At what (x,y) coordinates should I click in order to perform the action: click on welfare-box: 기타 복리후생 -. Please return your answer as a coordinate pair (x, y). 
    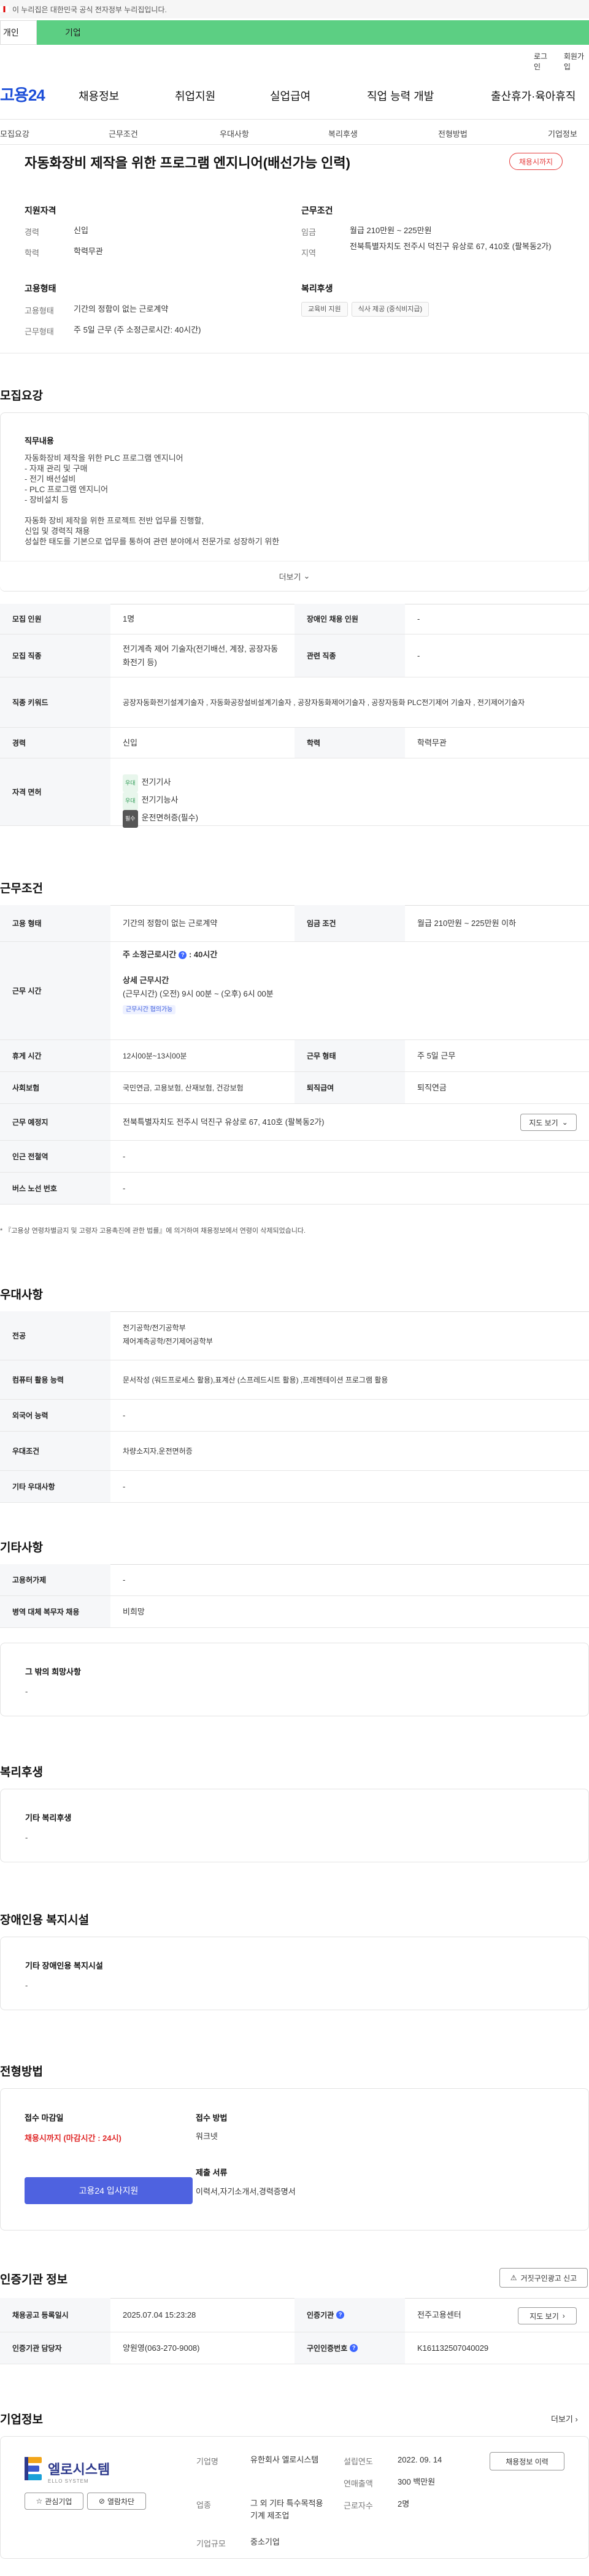
    Looking at the image, I should click on (294, 1825).